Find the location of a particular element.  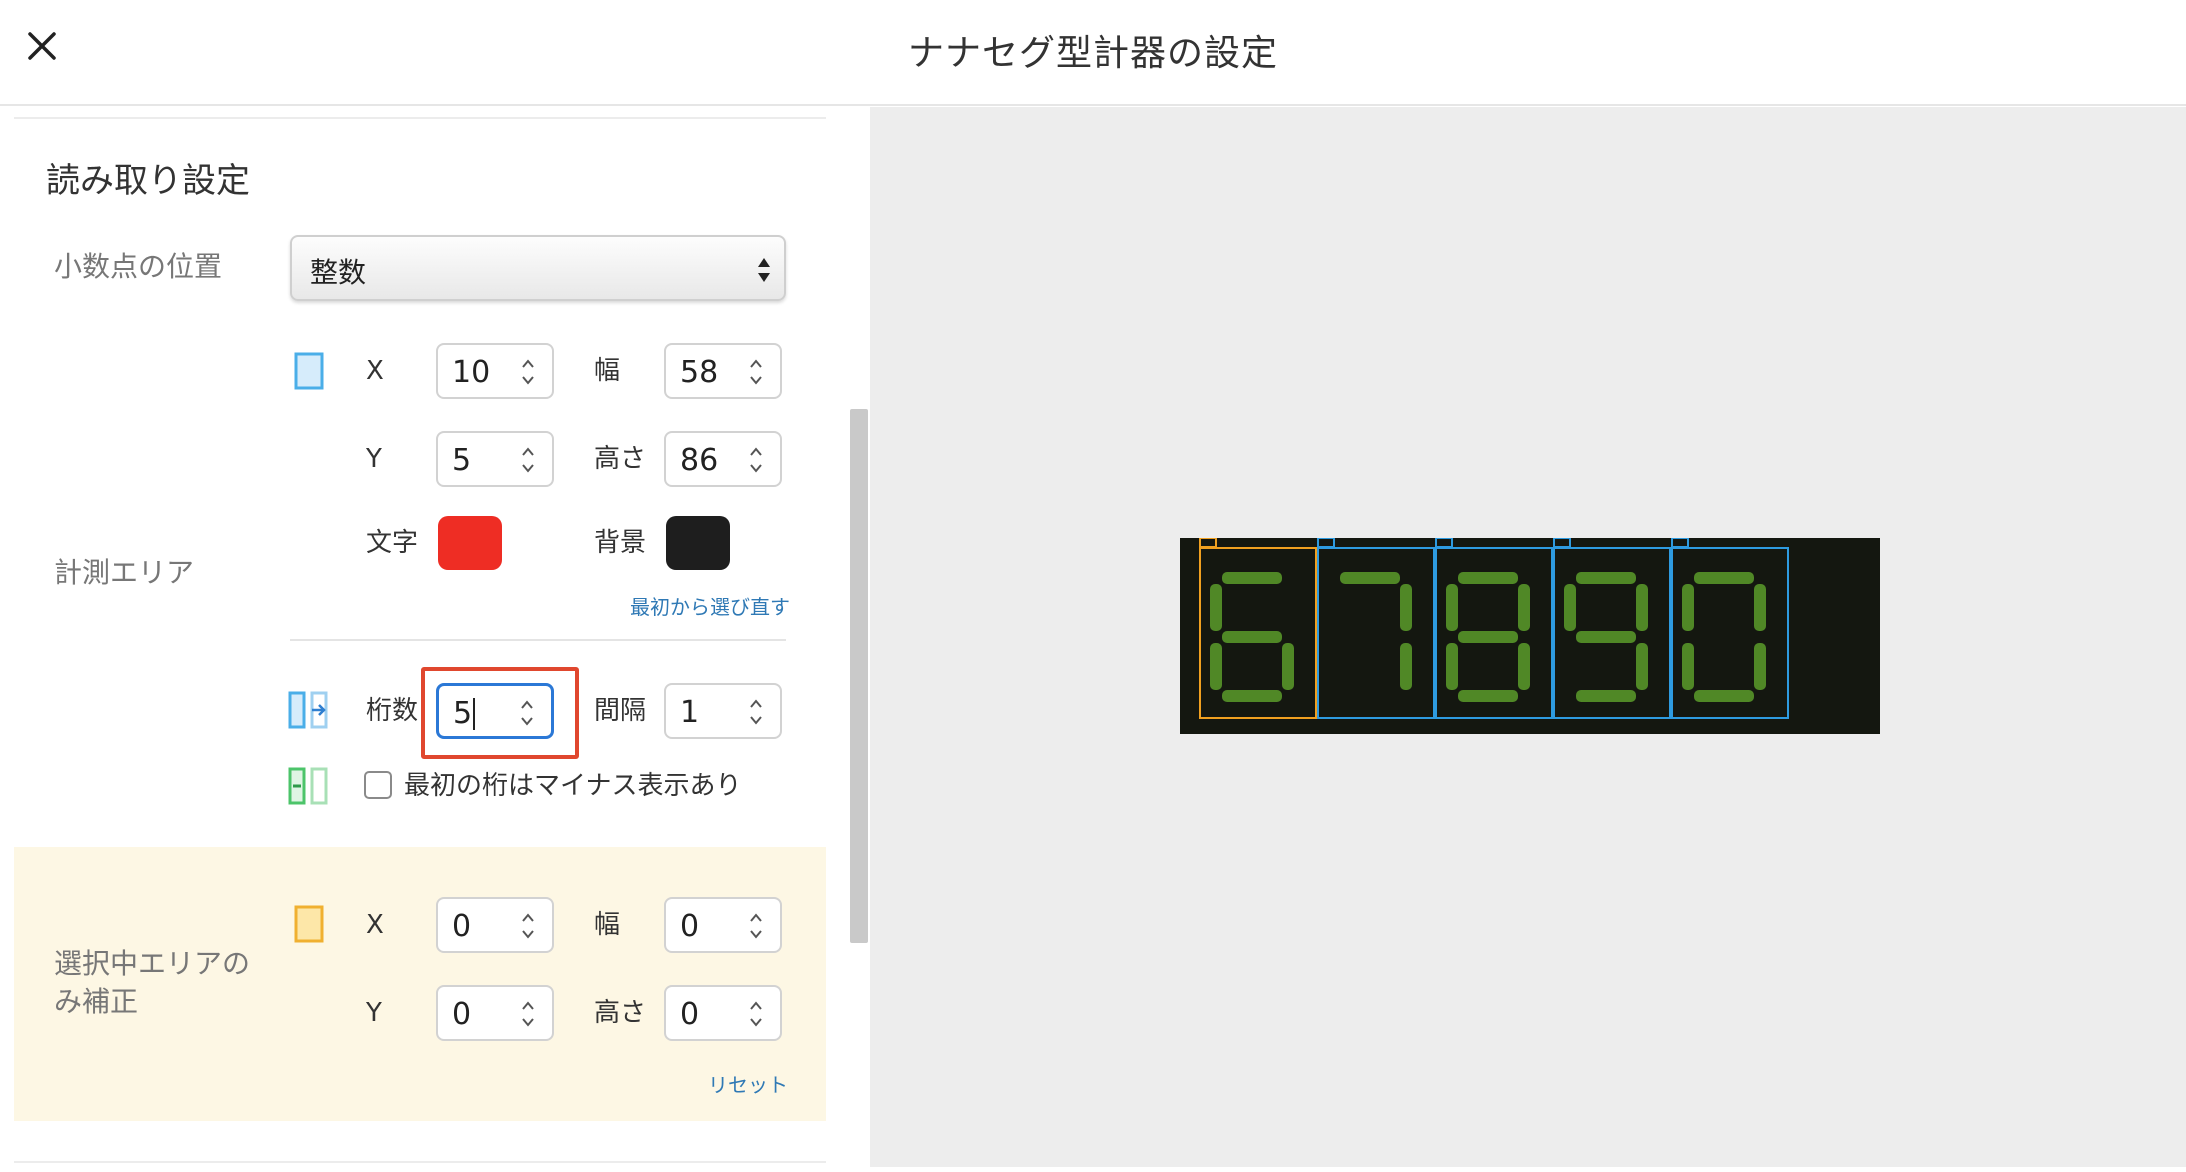

decimal-position-select: 整数 is located at coordinates (538, 268).